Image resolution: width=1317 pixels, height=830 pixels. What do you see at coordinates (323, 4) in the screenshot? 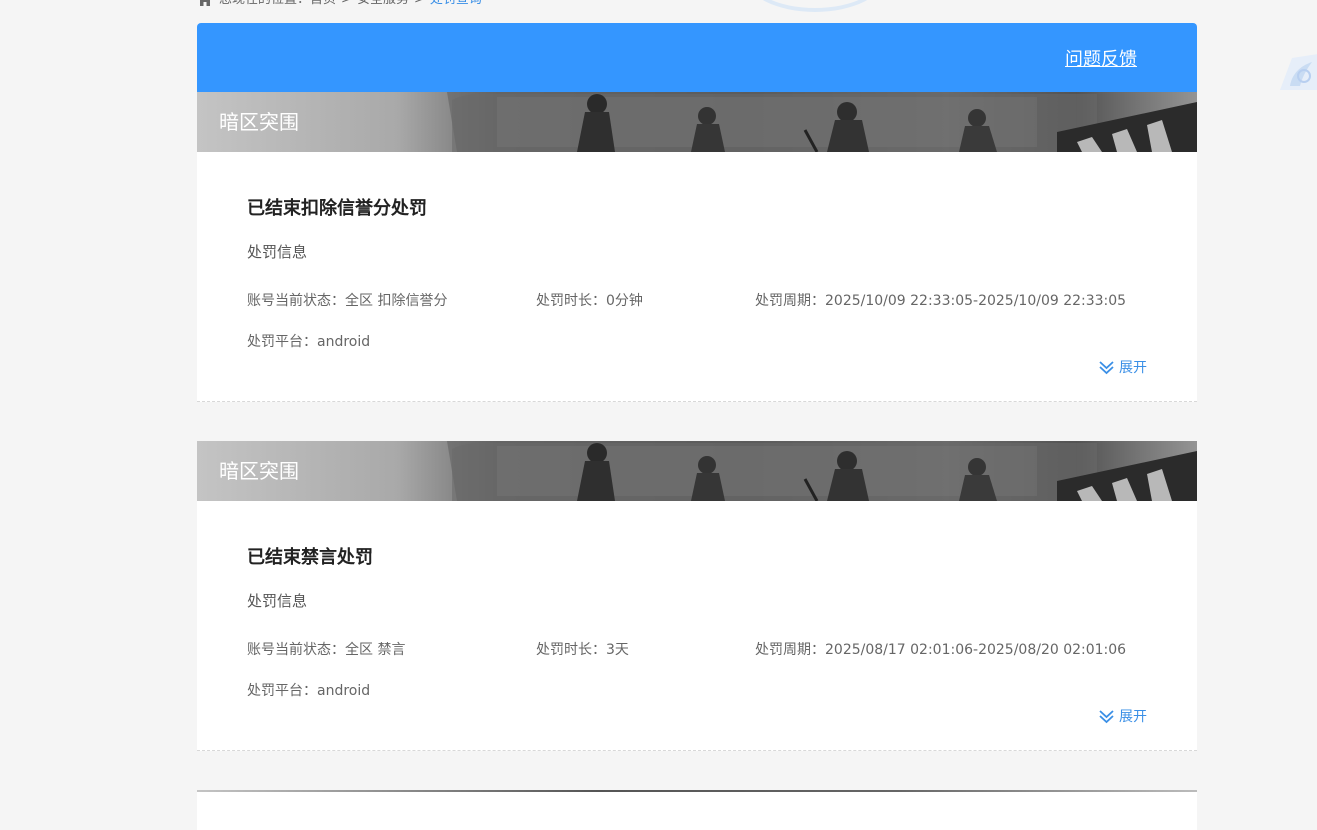
I see `breadcrumb-home: 首页` at bounding box center [323, 4].